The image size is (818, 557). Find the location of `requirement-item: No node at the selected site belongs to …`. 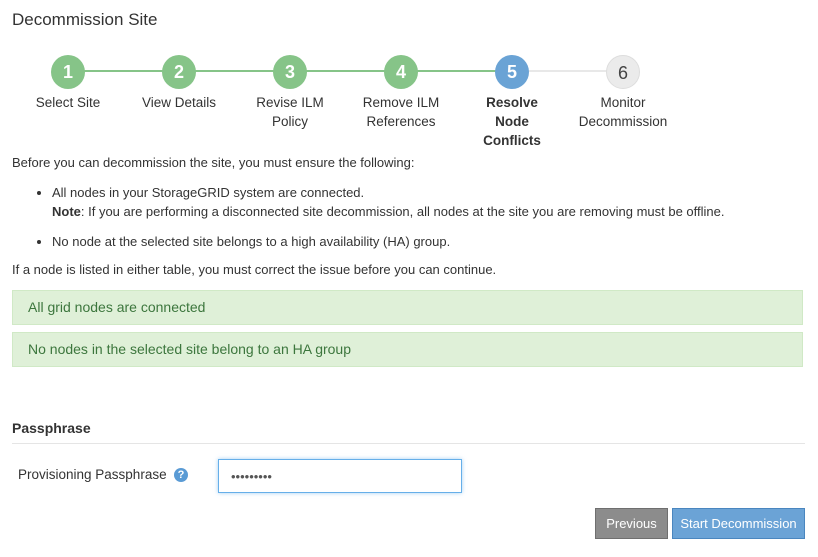

requirement-item: No node at the selected site belongs to … is located at coordinates (435, 241).